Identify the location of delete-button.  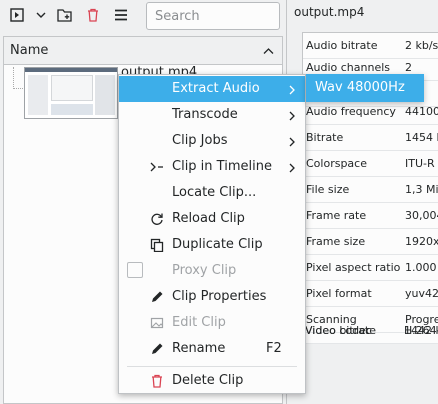
(93, 16).